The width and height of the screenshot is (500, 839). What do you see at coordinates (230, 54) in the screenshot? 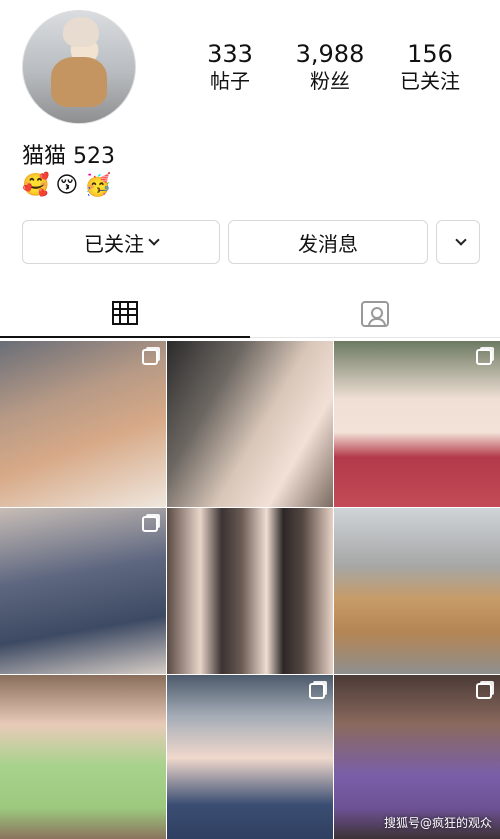
I see `stat-posts-value: 333` at bounding box center [230, 54].